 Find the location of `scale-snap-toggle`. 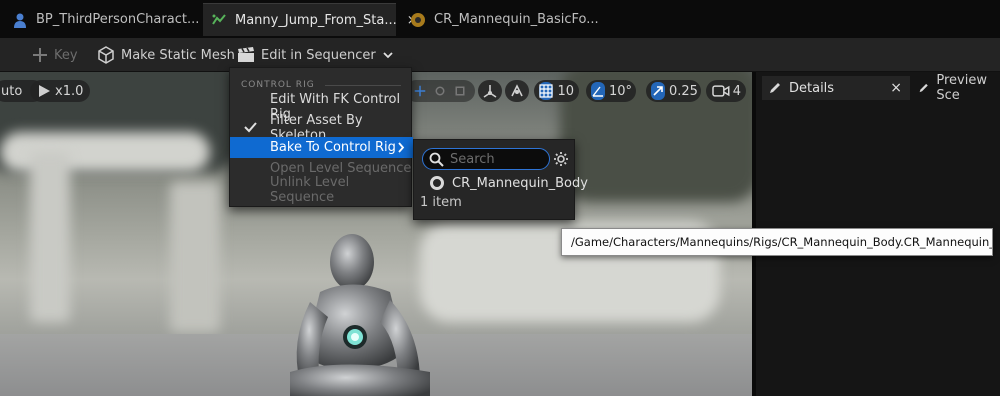

scale-snap-toggle is located at coordinates (658, 91).